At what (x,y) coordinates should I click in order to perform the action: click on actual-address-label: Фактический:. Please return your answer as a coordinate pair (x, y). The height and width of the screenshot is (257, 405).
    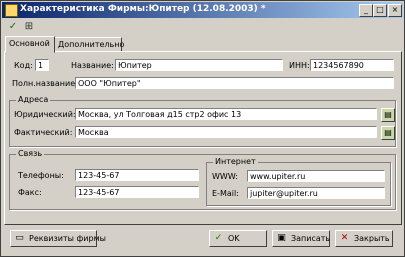
    Looking at the image, I should click on (43, 132).